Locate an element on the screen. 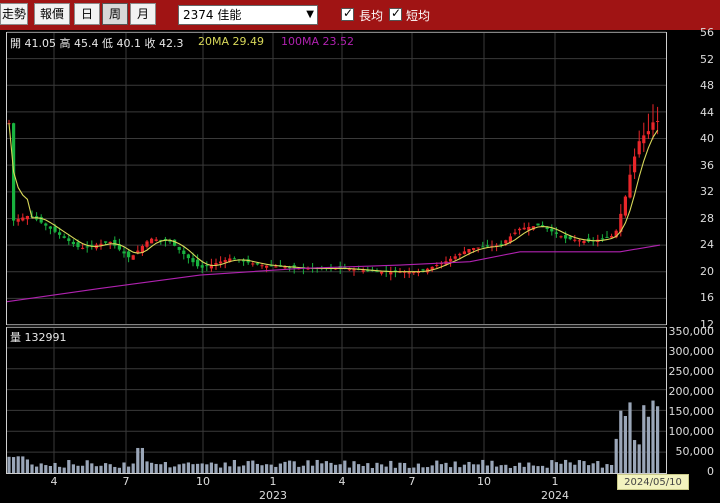 This screenshot has width=720, height=503. price-tick: 36 is located at coordinates (707, 165).